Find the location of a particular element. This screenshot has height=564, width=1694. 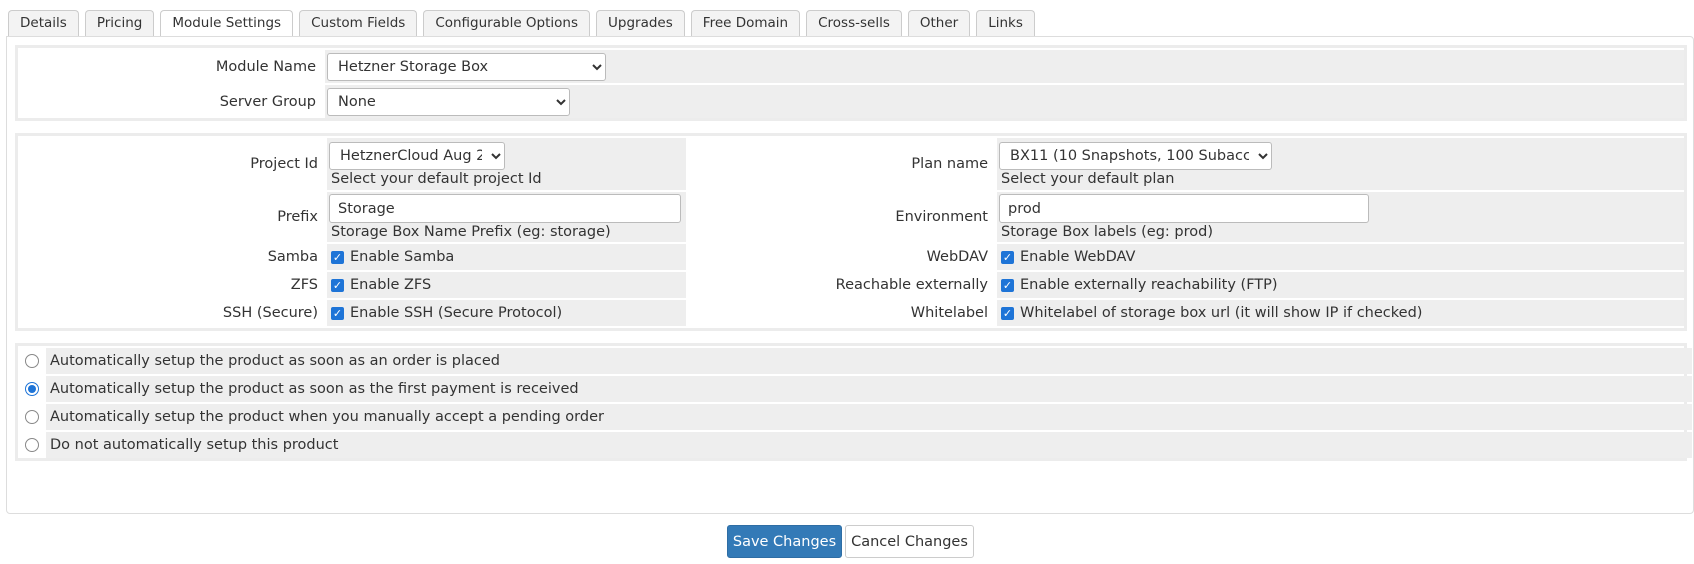

tab-cross-sells: Cross-sells is located at coordinates (854, 23).